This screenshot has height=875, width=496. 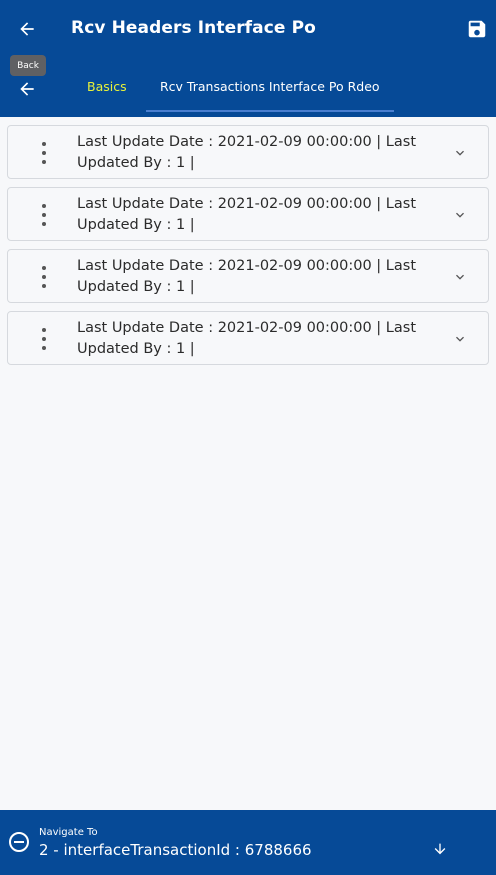 I want to click on back-button, so click(x=27, y=29).